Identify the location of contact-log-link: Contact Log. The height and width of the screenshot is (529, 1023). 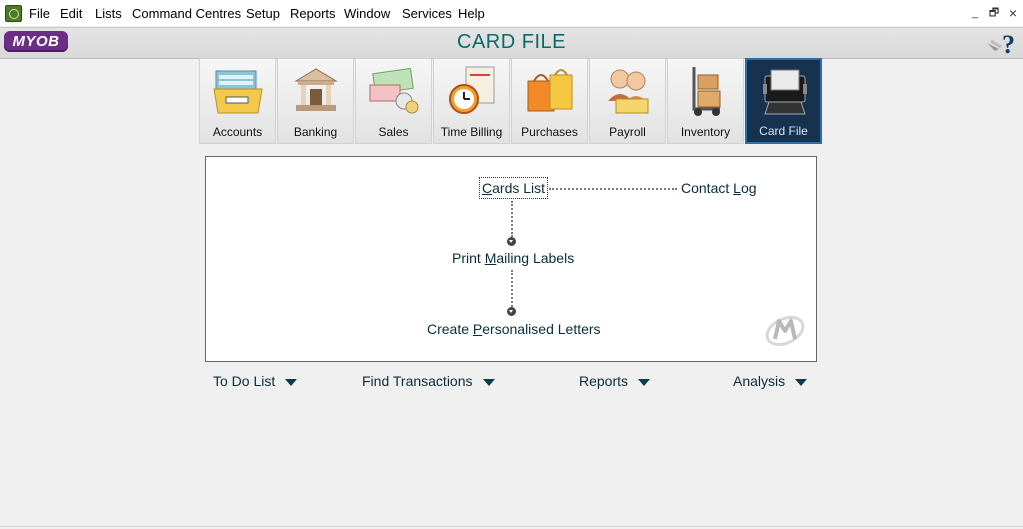
(719, 188).